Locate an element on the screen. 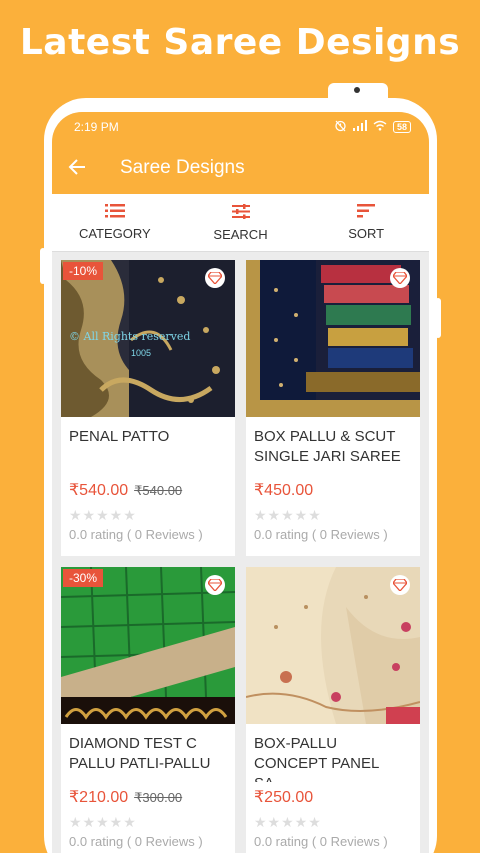 The height and width of the screenshot is (853, 480). category-button: CATEGORY is located at coordinates (115, 222).